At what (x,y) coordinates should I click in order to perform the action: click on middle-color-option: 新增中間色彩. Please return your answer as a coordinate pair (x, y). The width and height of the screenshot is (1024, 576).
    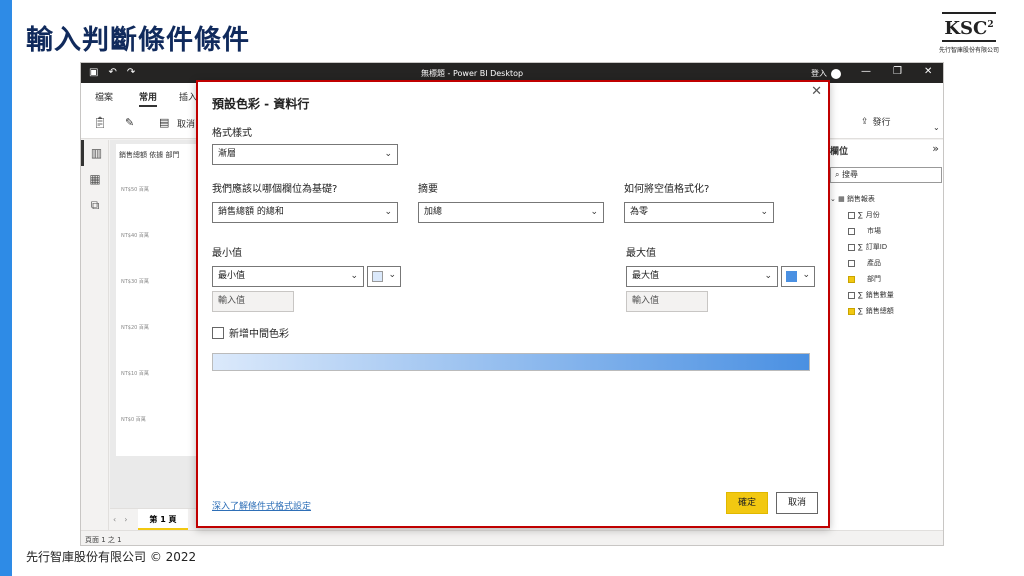
    Looking at the image, I should click on (250, 332).